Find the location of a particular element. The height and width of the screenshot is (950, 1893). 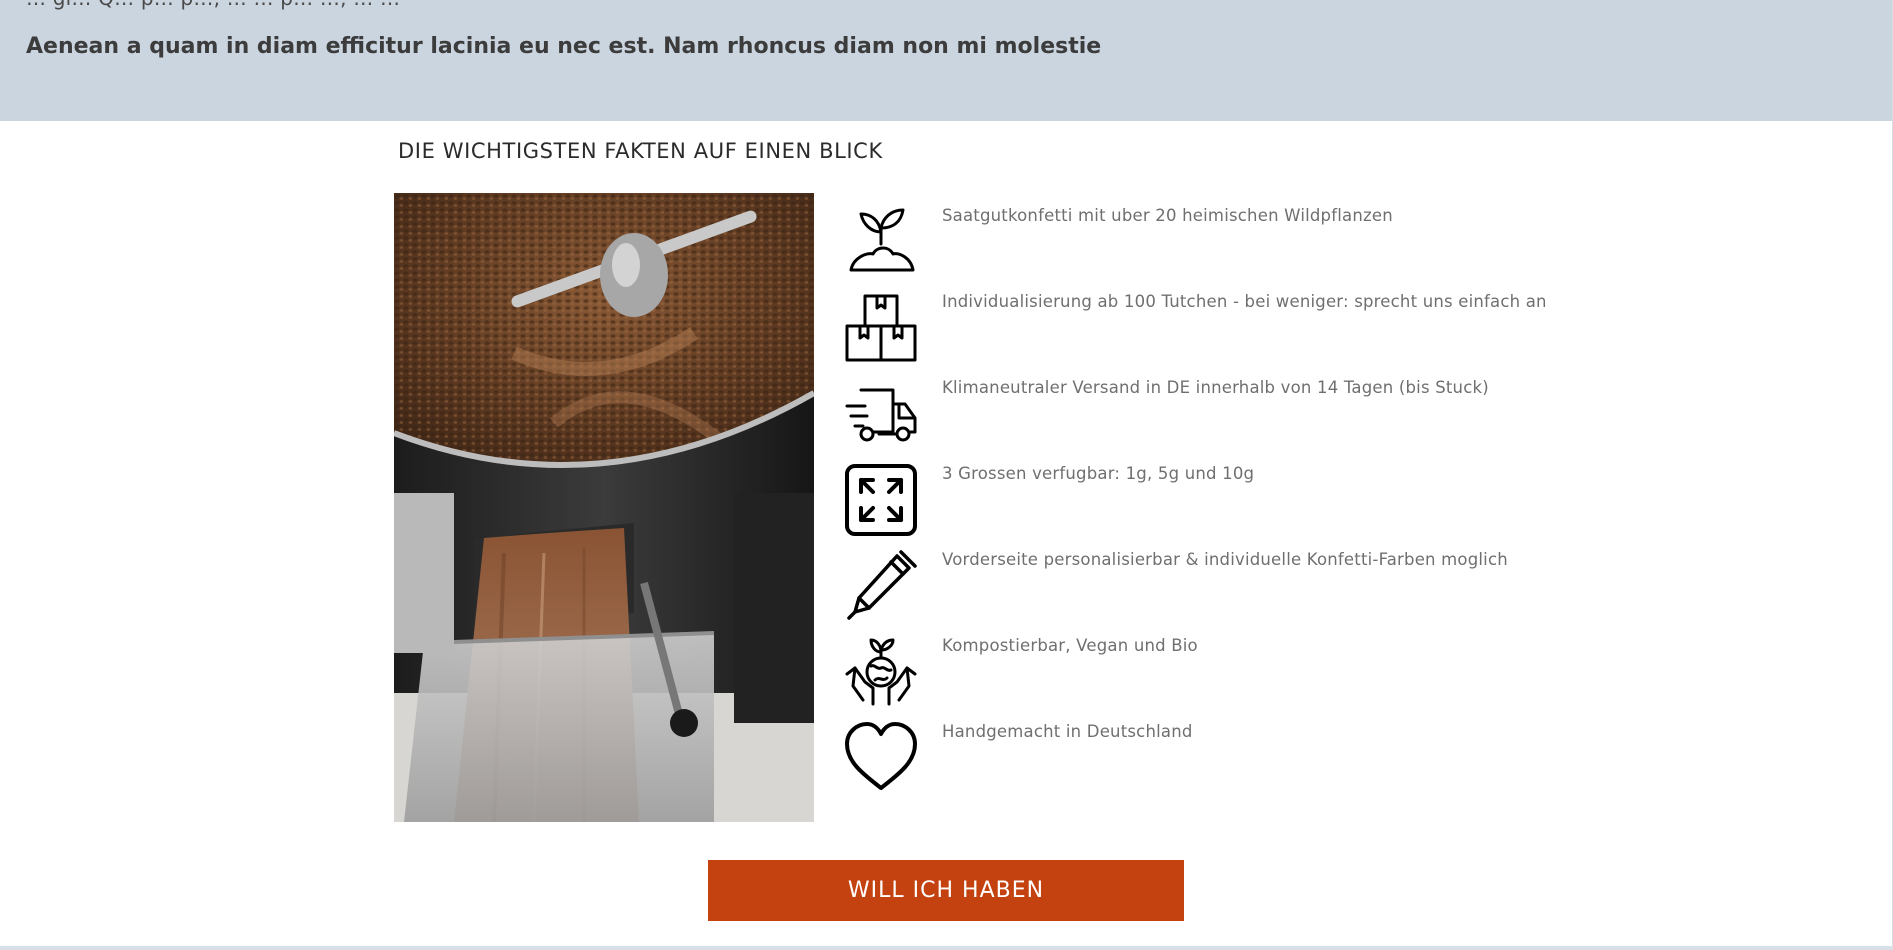

coffee-roaster-photo is located at coordinates (604, 507).